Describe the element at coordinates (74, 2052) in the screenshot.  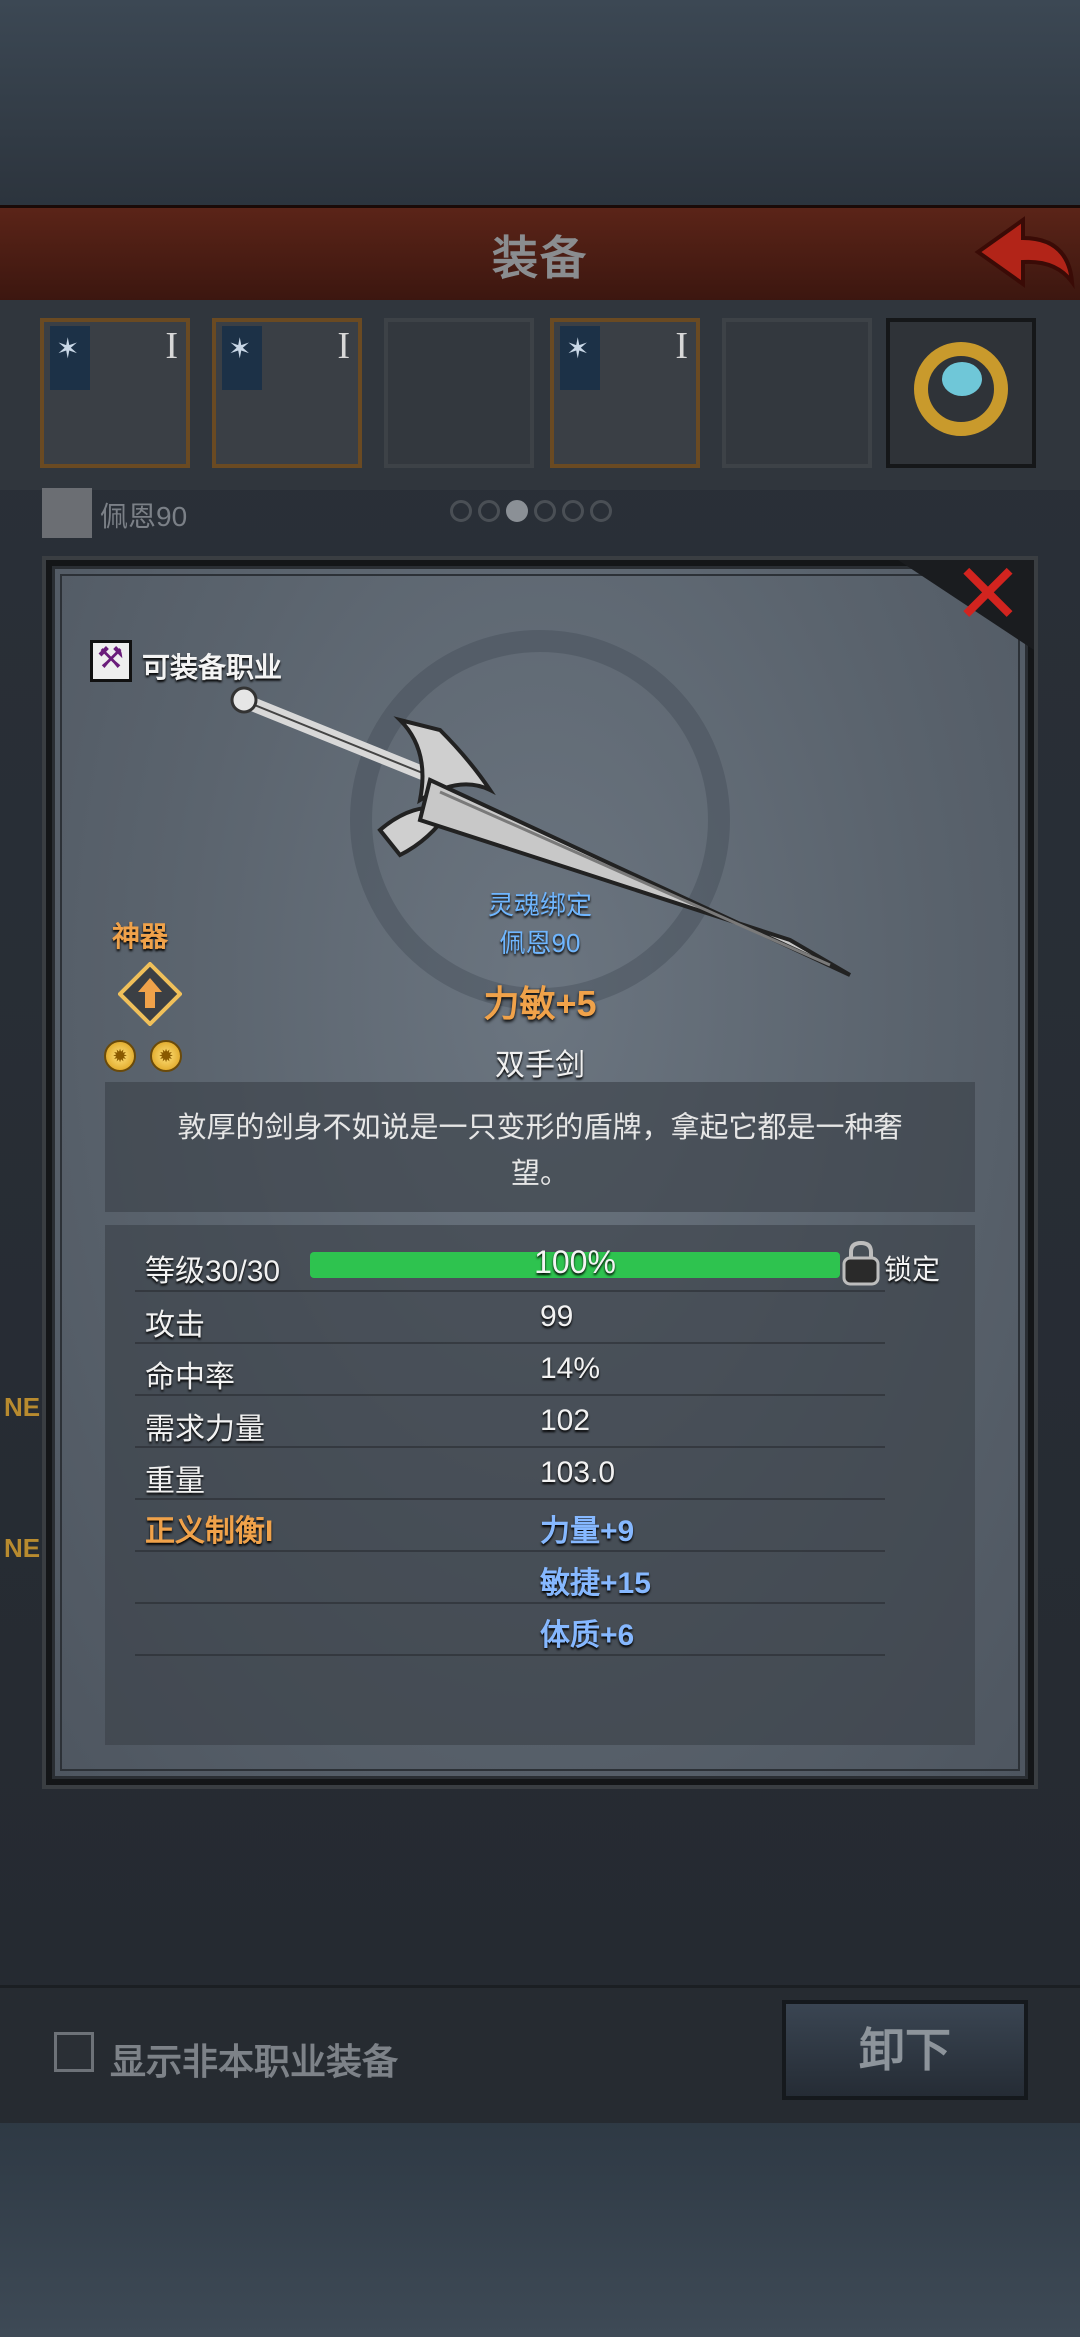
I see `show-other-class-checkbox` at that location.